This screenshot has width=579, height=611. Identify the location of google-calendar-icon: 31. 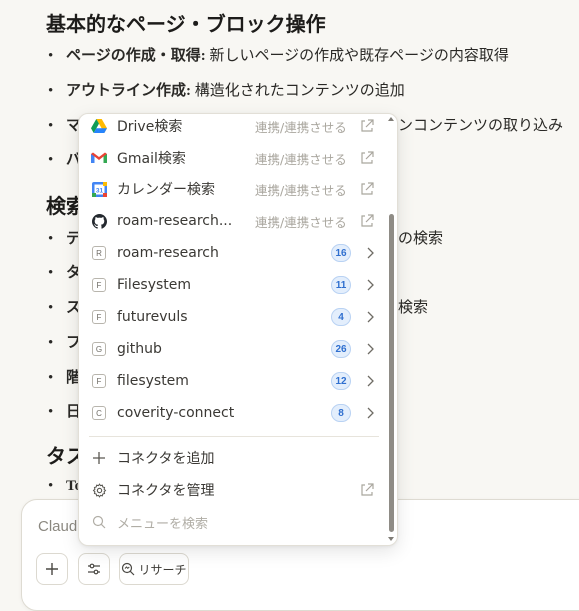
(99, 189).